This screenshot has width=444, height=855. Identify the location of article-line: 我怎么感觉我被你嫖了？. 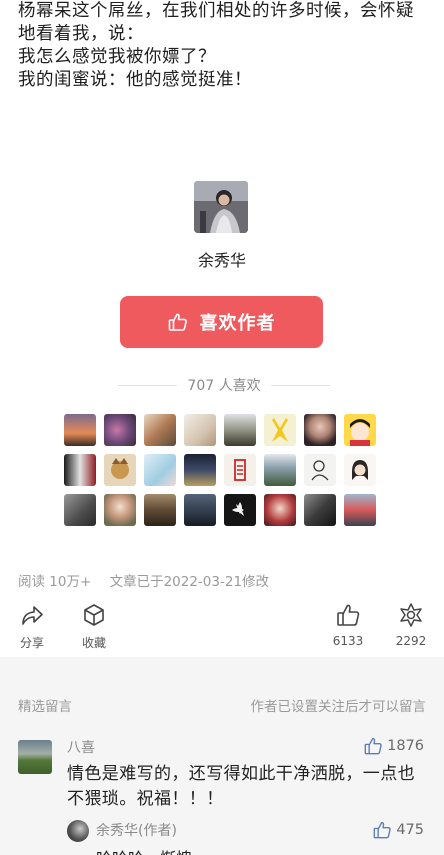
(117, 57).